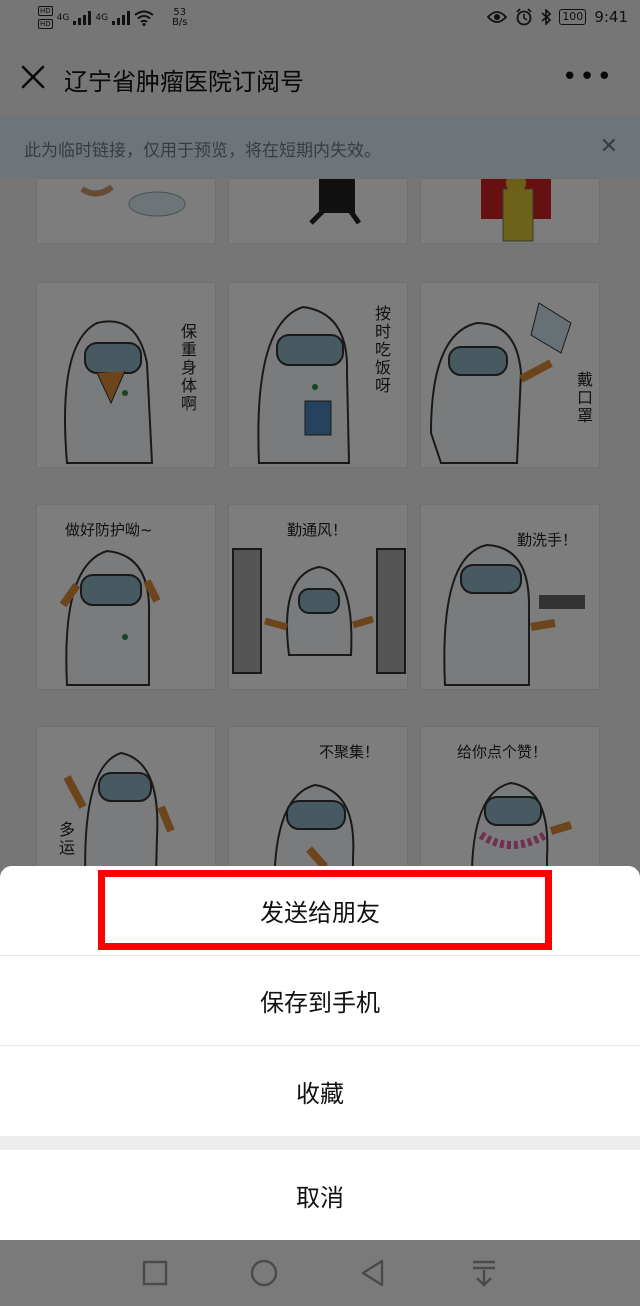 The image size is (640, 1306). I want to click on recent-apps-icon, so click(155, 1273).